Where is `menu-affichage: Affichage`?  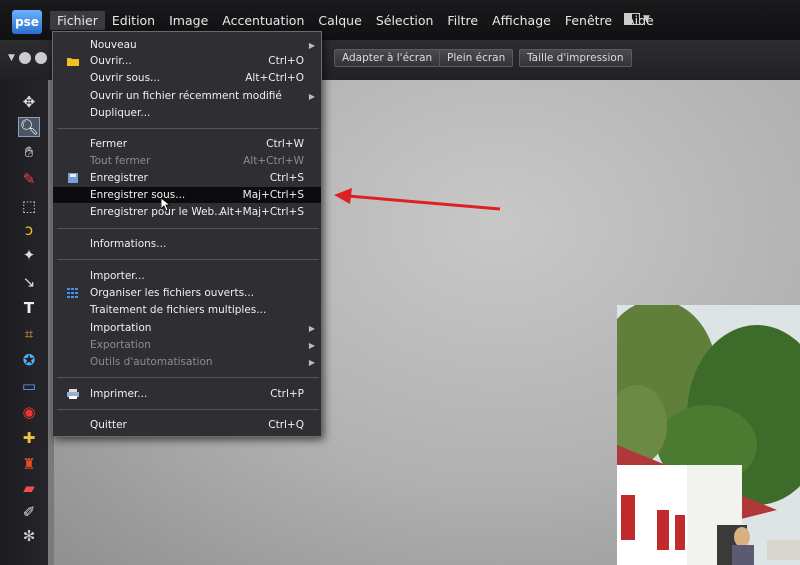
menu-affichage: Affichage is located at coordinates (521, 20).